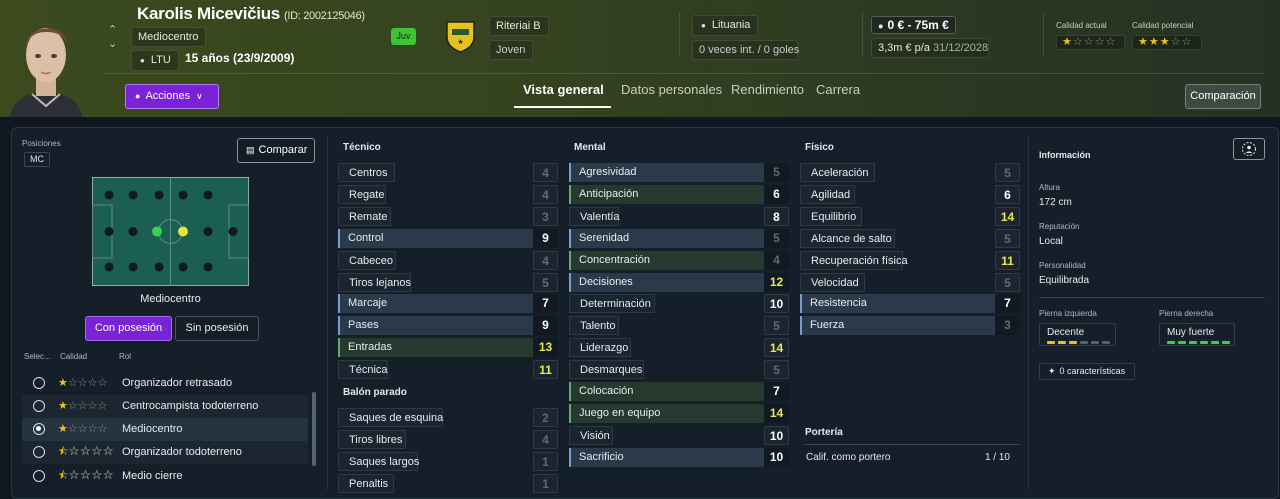 The image size is (1280, 499). Describe the element at coordinates (854, 260) in the screenshot. I see `attribute-name: Recuperación física` at that location.